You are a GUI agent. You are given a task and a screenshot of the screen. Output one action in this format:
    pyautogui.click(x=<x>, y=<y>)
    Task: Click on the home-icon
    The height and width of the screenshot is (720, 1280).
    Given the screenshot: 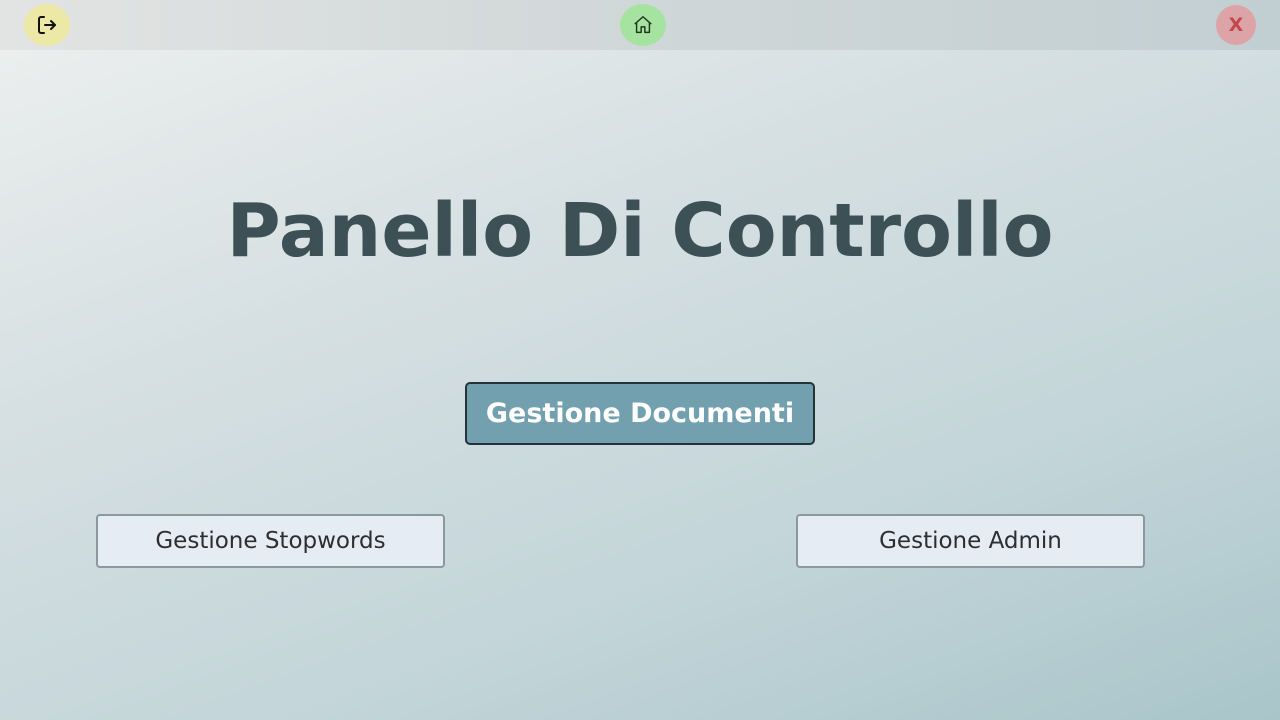 What is the action you would take?
    pyautogui.click(x=643, y=25)
    